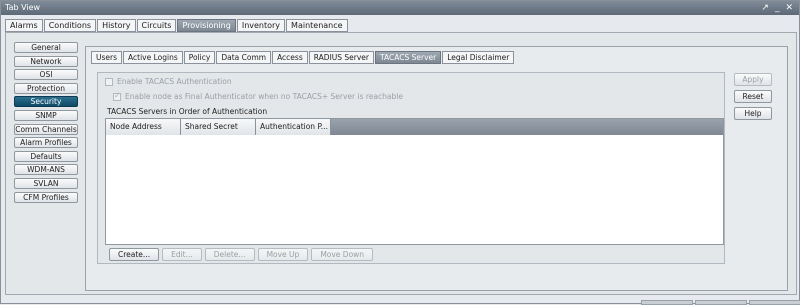  Describe the element at coordinates (753, 79) in the screenshot. I see `apply-button: Apply` at that location.